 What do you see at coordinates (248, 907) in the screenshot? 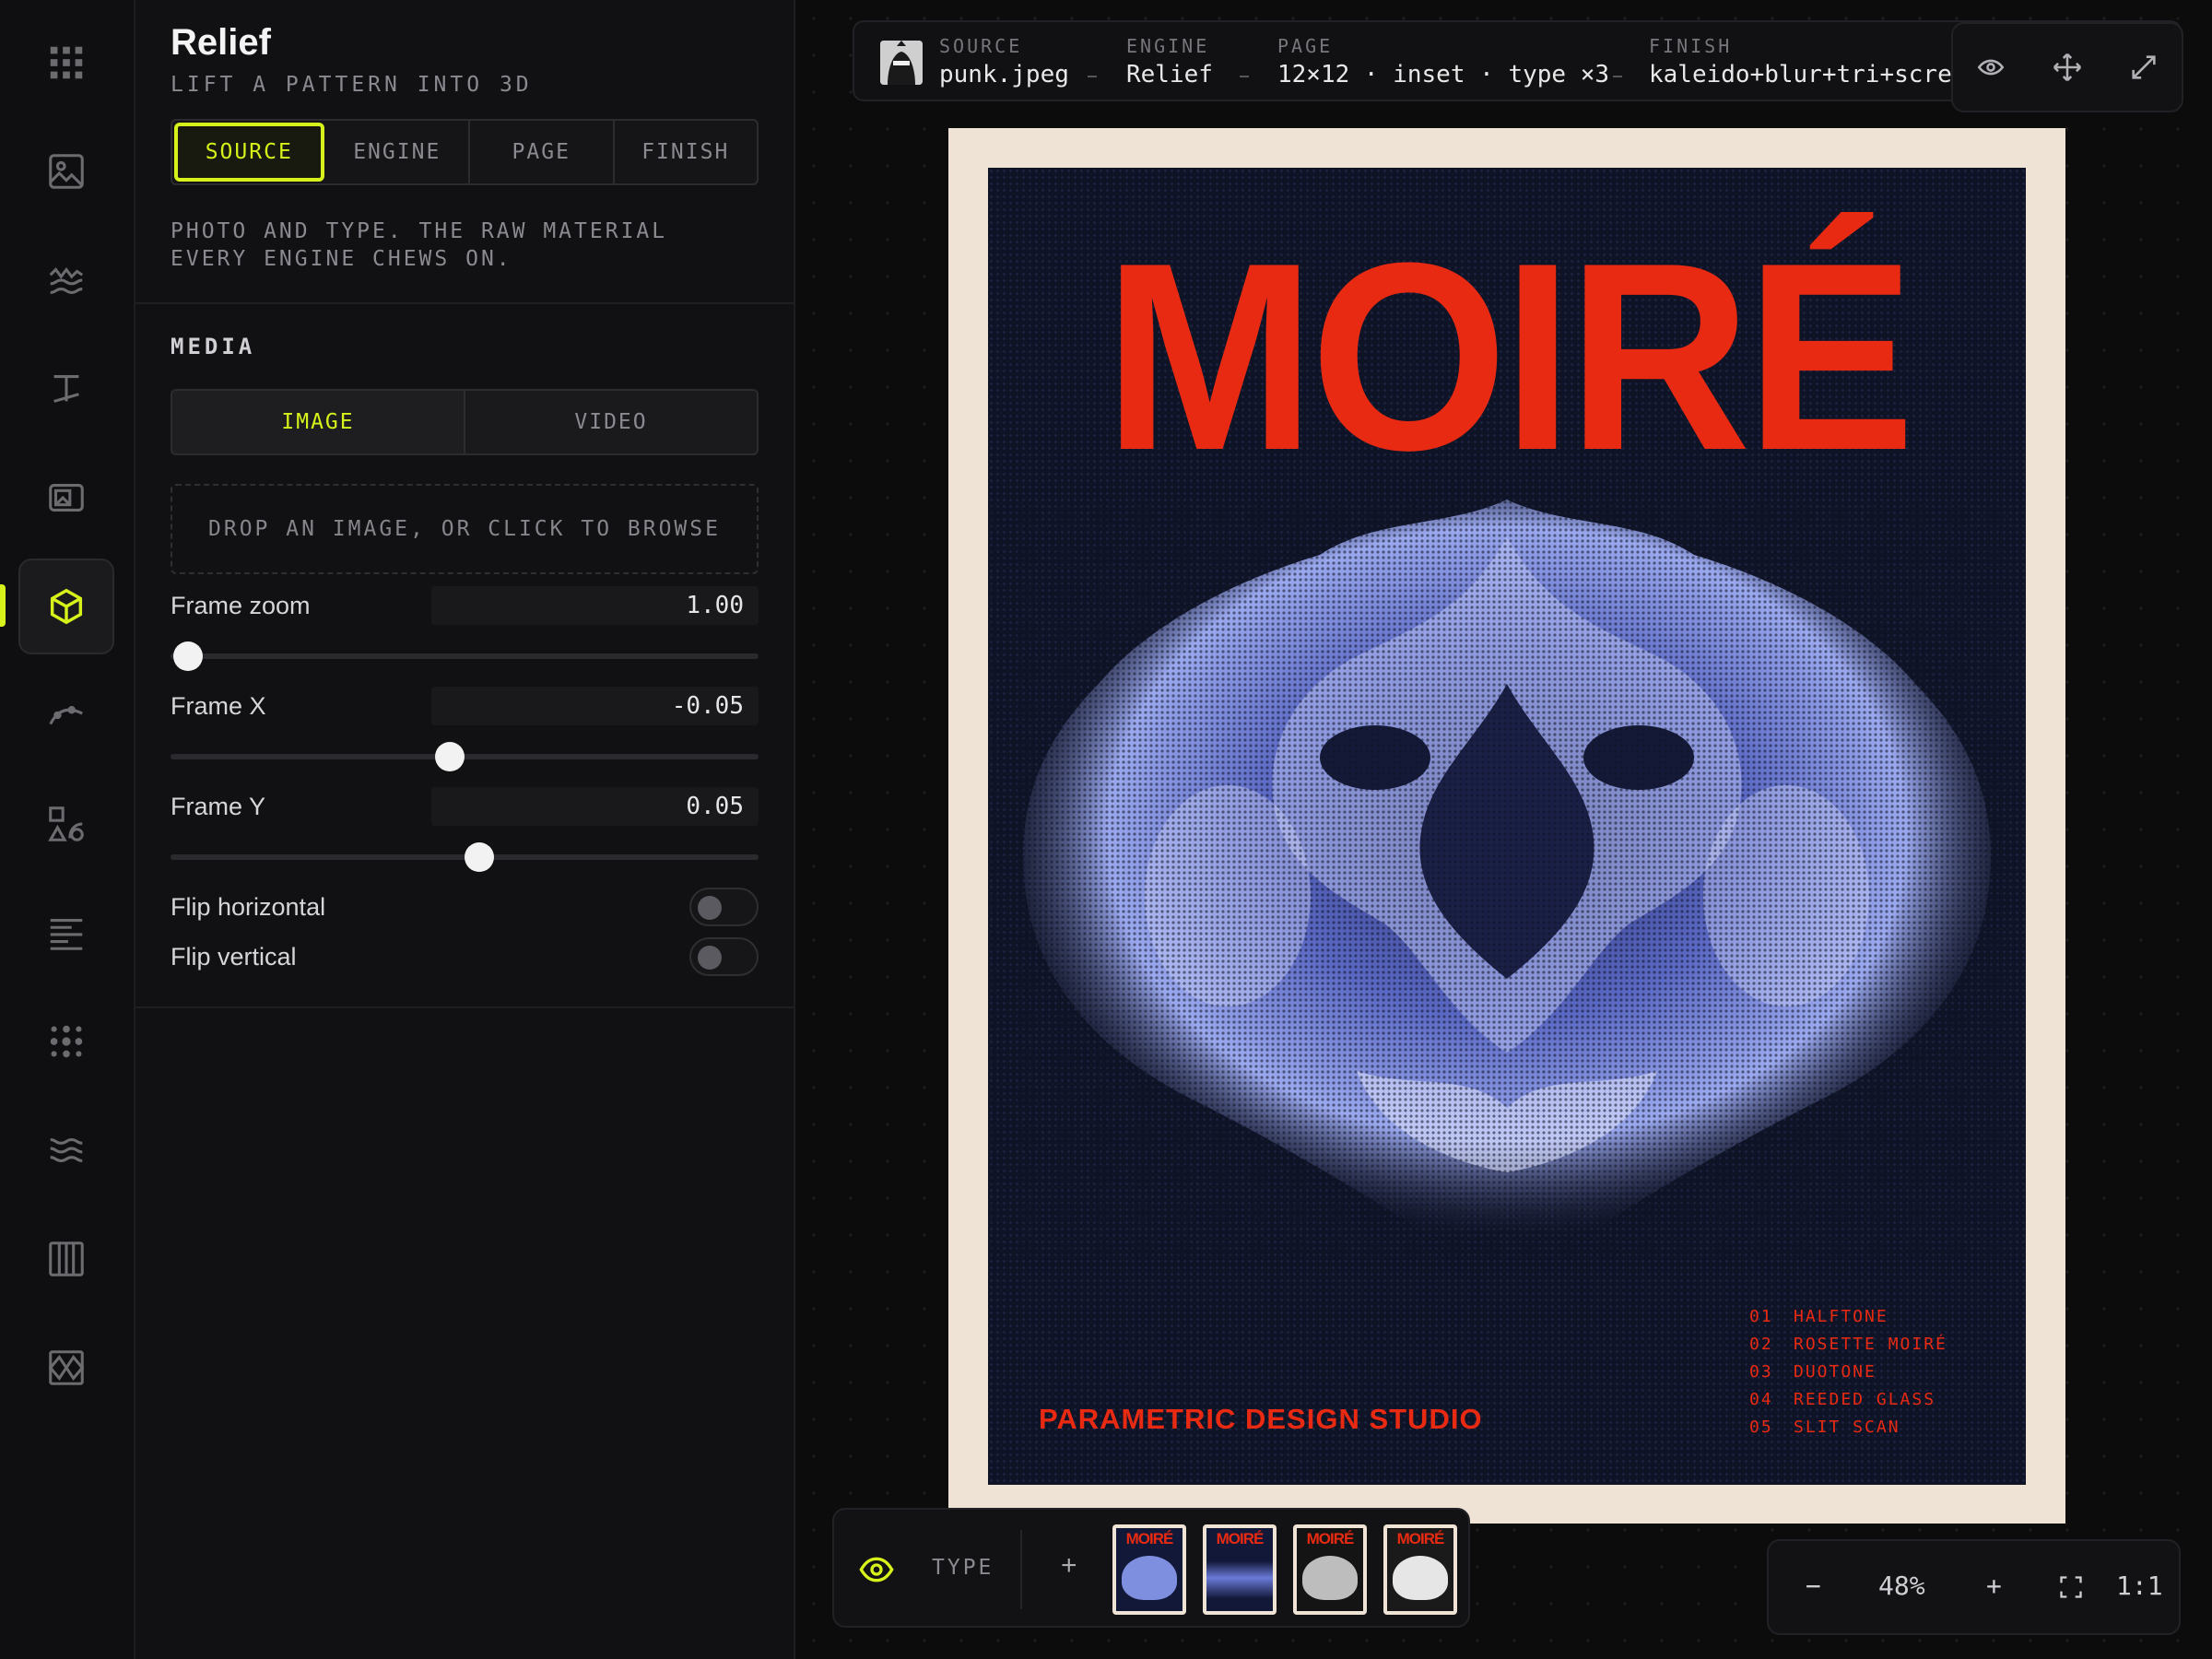
I see `flip-horizontal-label: Flip horizontal` at bounding box center [248, 907].